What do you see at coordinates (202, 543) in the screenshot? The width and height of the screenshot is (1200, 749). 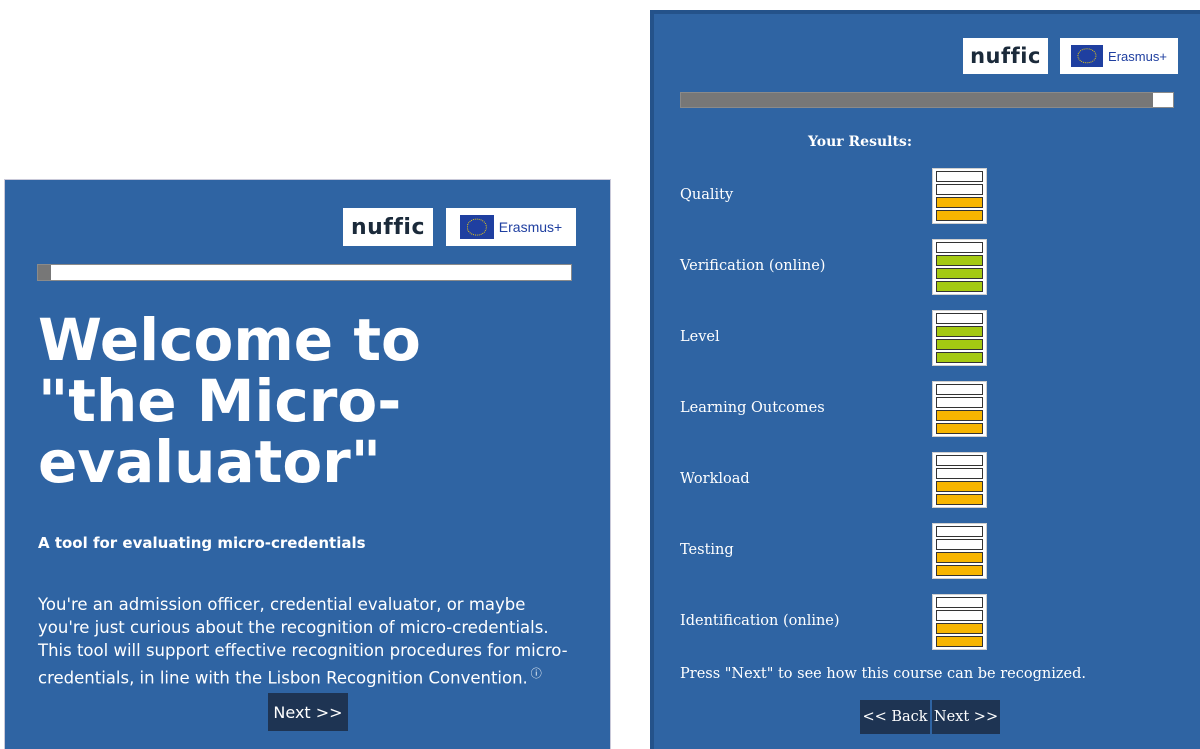 I see `page-subtitle: A tool for evaluating micro-credentials` at bounding box center [202, 543].